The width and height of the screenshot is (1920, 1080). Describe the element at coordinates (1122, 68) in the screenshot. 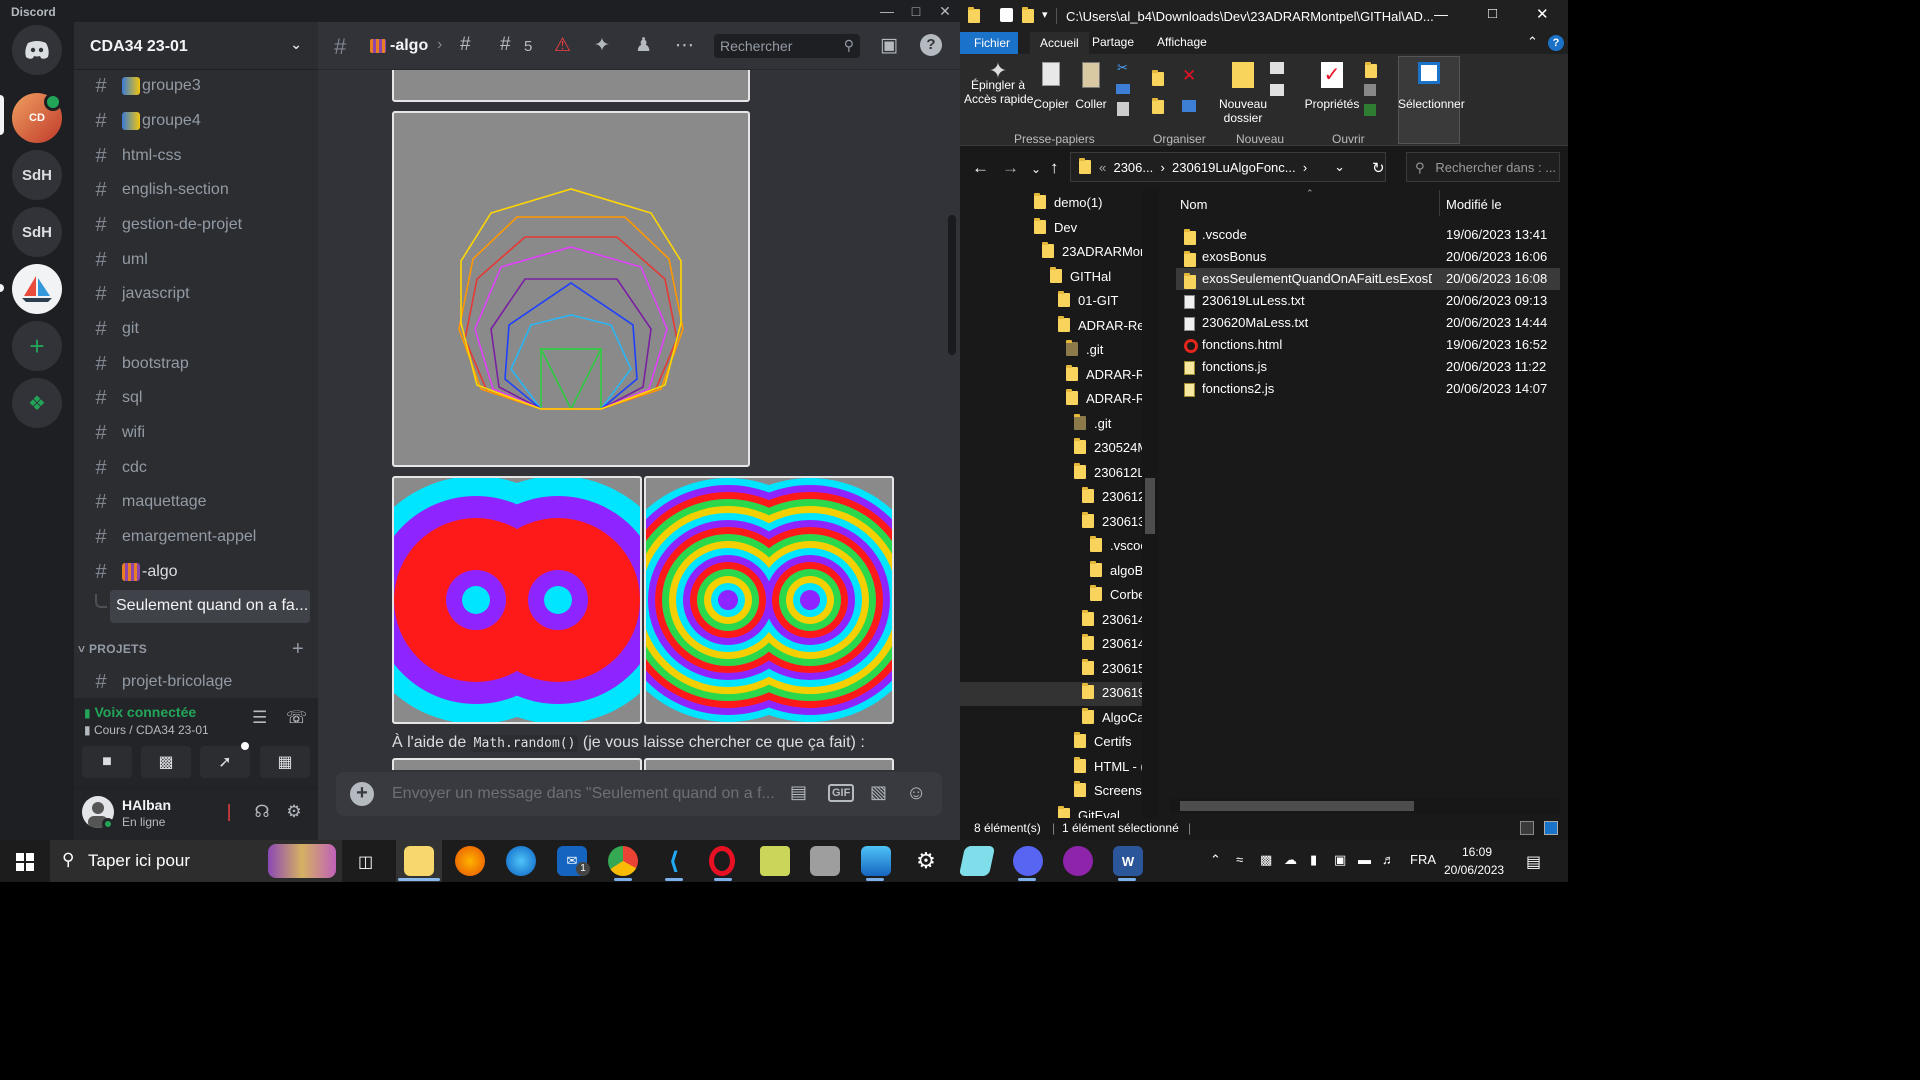

I see `cut-icon: ✂` at that location.